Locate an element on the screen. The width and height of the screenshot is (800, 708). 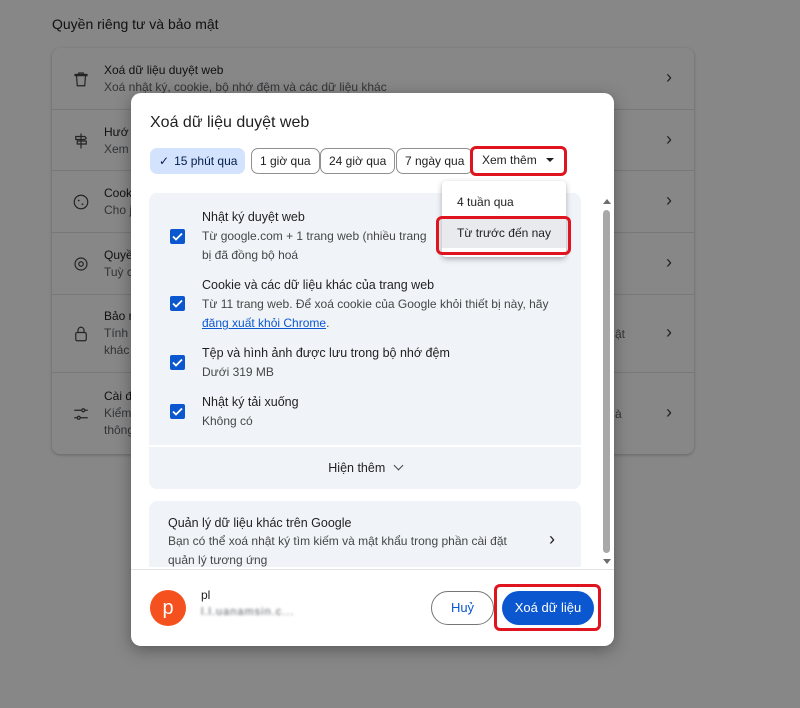
checkbox-cache is located at coordinates (177, 362).